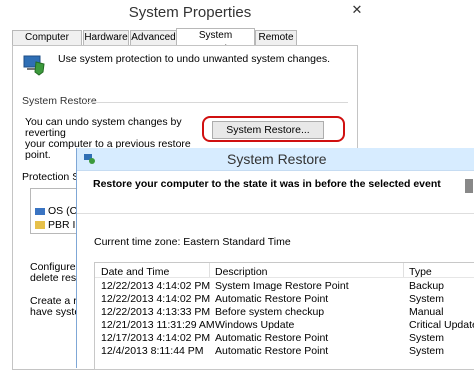  What do you see at coordinates (426, 312) in the screenshot?
I see `cell-type: Manual` at bounding box center [426, 312].